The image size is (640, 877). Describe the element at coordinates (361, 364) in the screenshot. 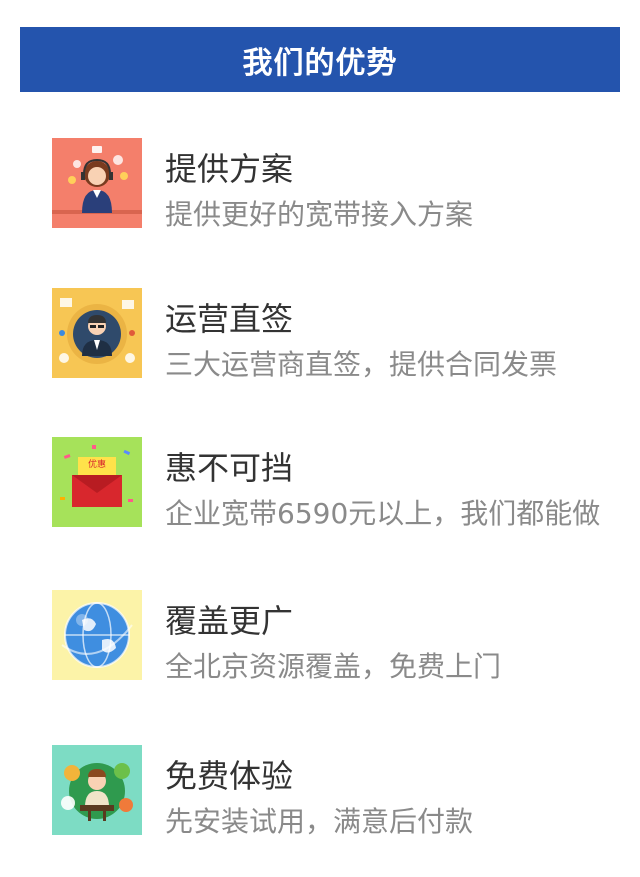

I see `item-subtitle: 三大运营商直签，提供合同发票` at that location.